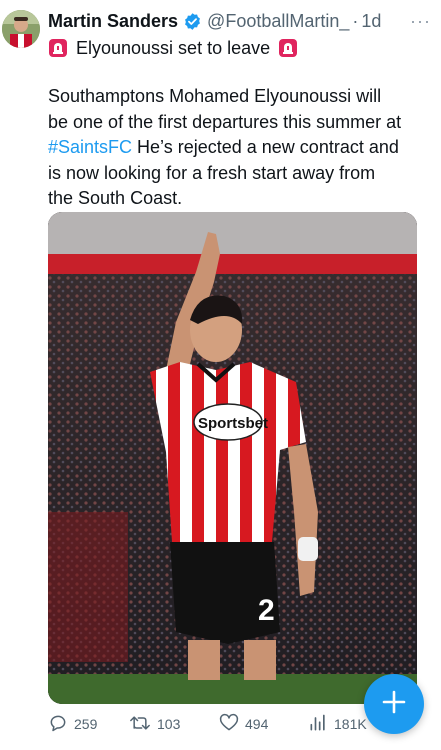 This screenshot has width=441, height=750. What do you see at coordinates (58, 724) in the screenshot?
I see `reply-icon` at bounding box center [58, 724].